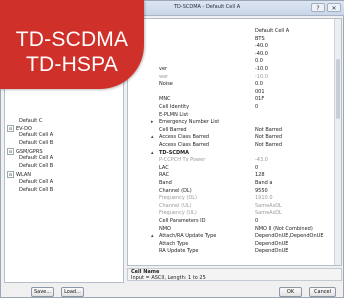  Describe the element at coordinates (72, 39) in the screenshot. I see `badge-line-1: TD-SCDMA` at that location.